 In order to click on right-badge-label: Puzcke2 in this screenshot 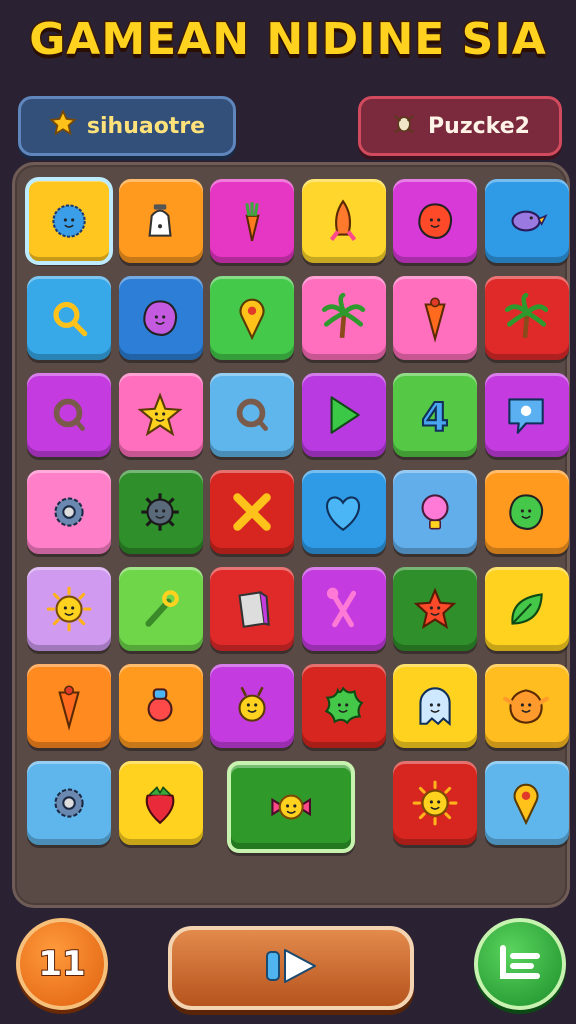, I will do `click(479, 126)`.